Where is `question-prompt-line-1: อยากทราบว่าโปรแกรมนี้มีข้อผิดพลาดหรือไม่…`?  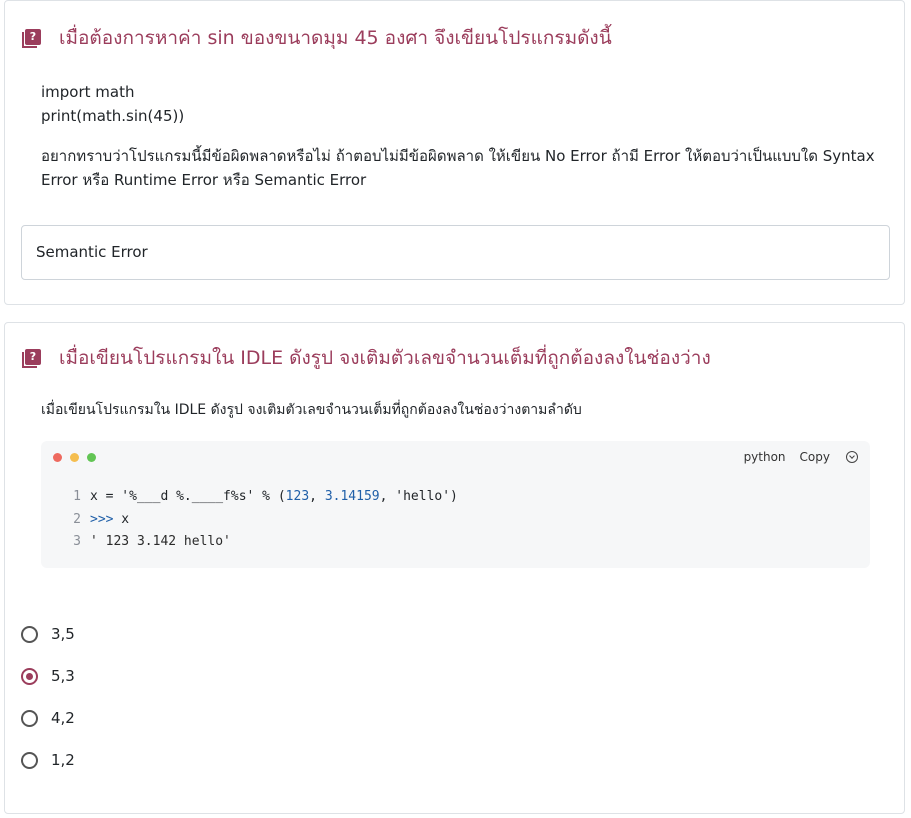 question-prompt-line-1: อยากทราบว่าโปรแกรมนี้มีข้อผิดพลาดหรือไม่… is located at coordinates (458, 156).